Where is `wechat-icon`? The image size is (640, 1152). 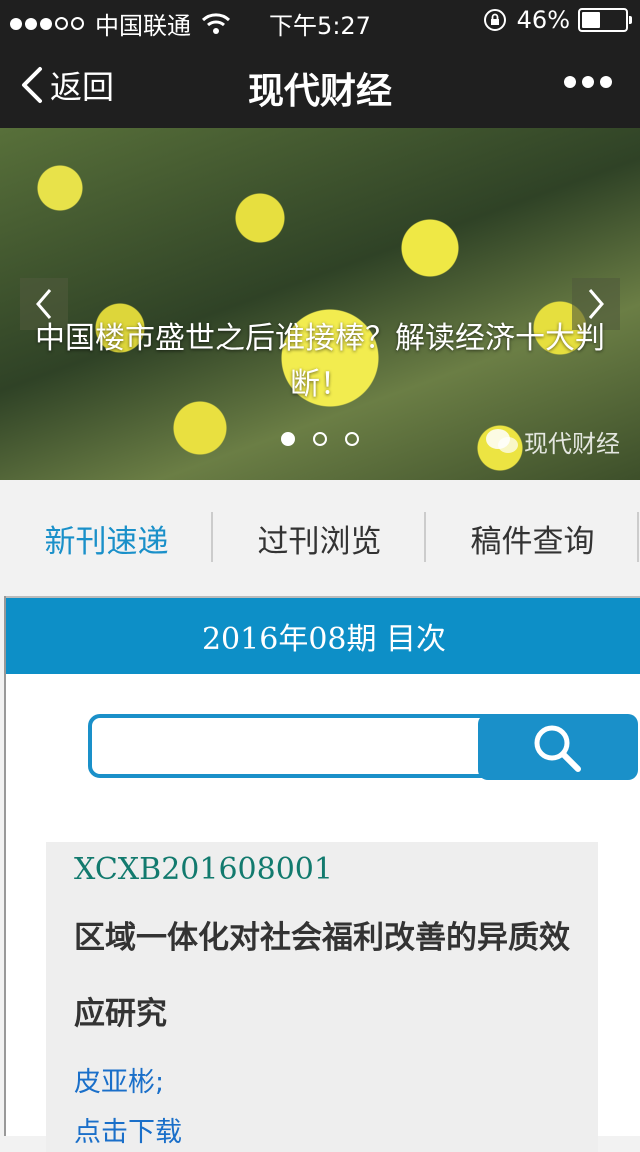
wechat-icon is located at coordinates (502, 440).